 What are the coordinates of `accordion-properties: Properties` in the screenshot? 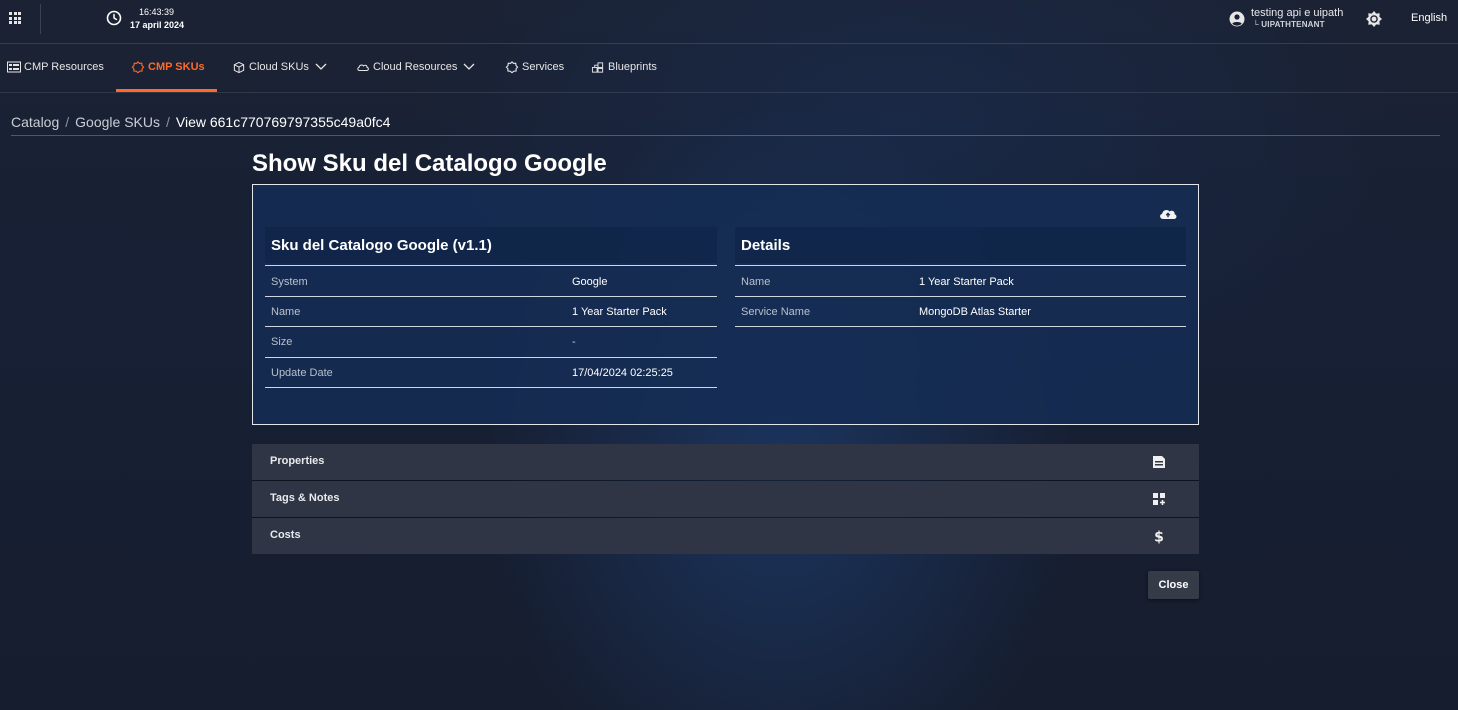 It's located at (725, 462).